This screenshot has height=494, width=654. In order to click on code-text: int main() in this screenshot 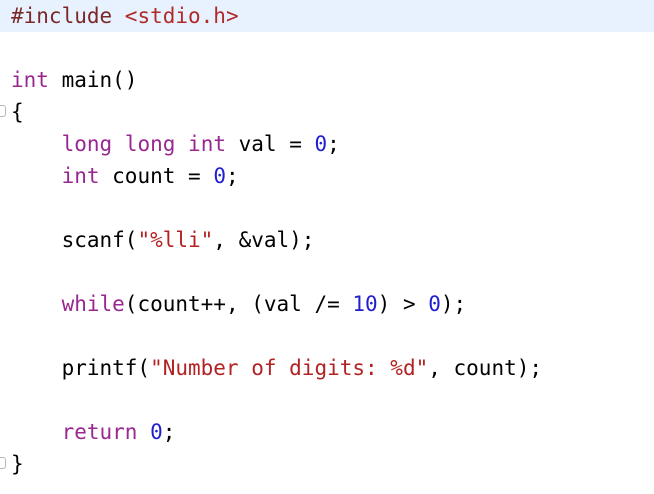, I will do `click(74, 80)`.